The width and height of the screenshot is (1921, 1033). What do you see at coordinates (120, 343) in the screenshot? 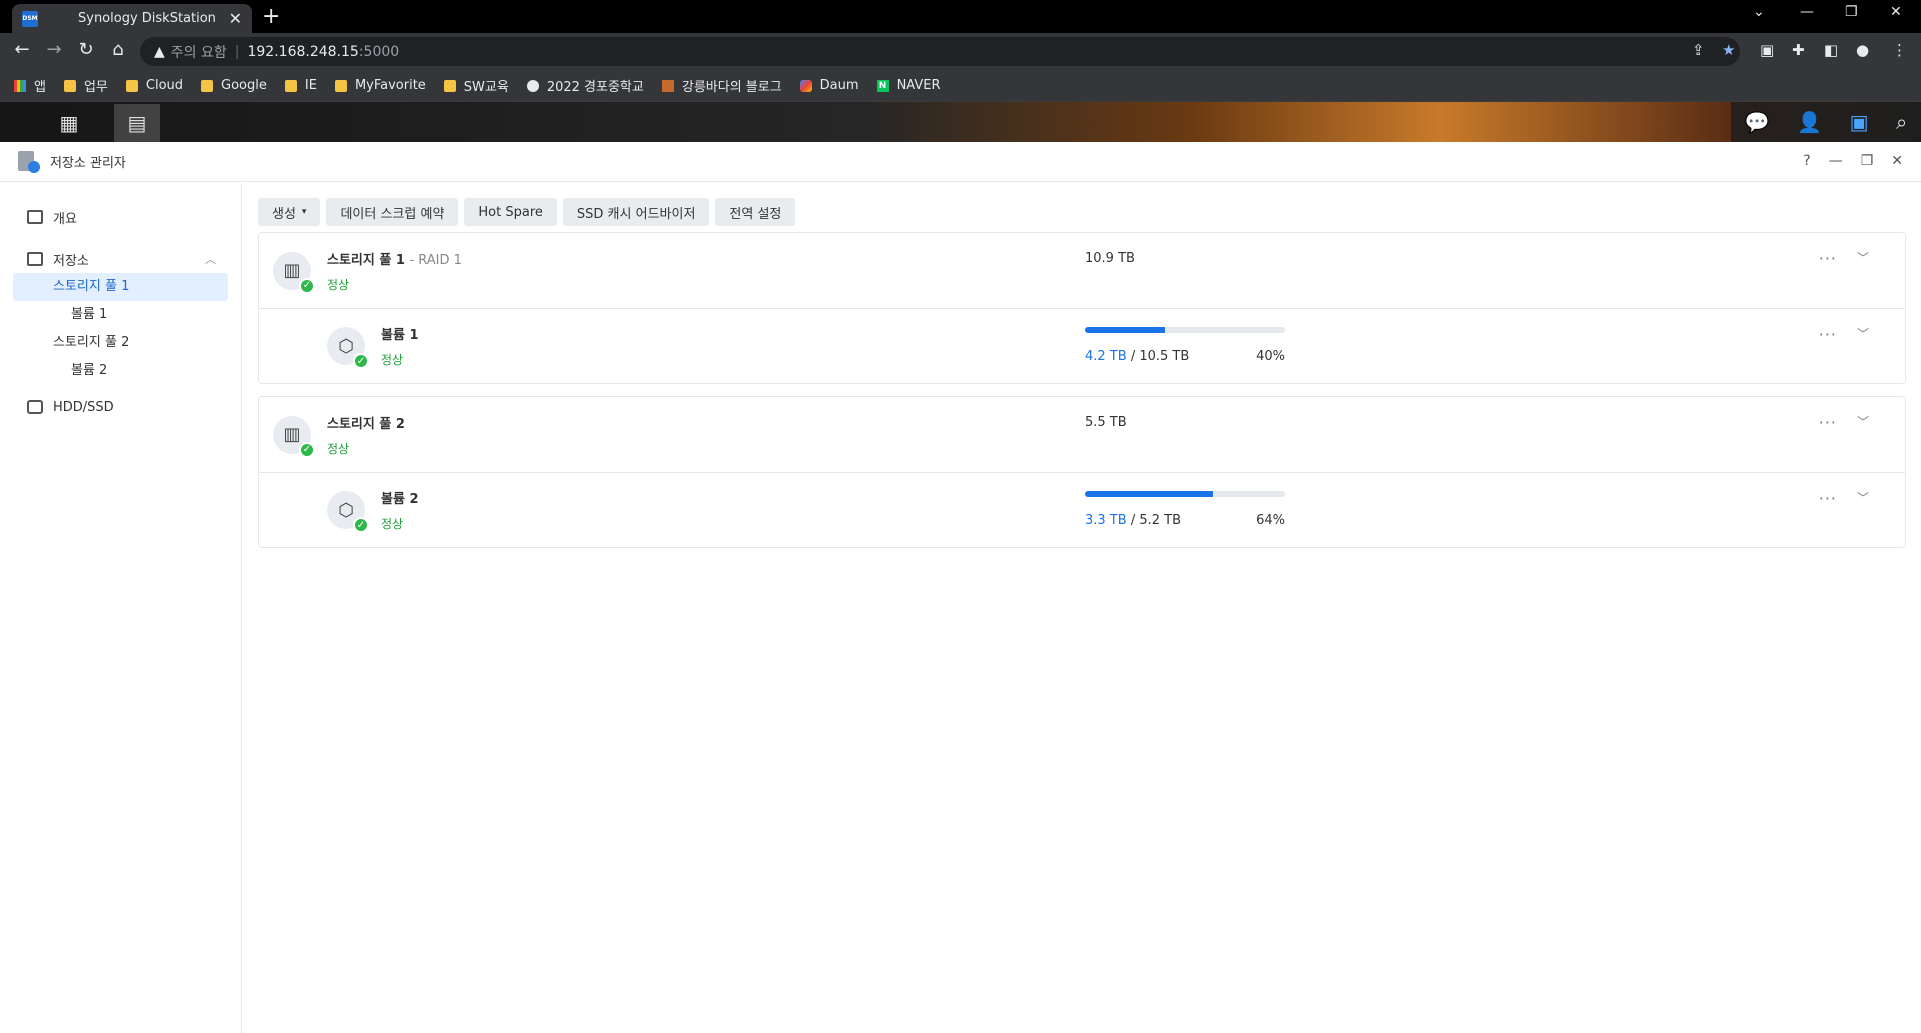
I see `sidebar-item-pool-2: 스토리지 풀 2` at bounding box center [120, 343].